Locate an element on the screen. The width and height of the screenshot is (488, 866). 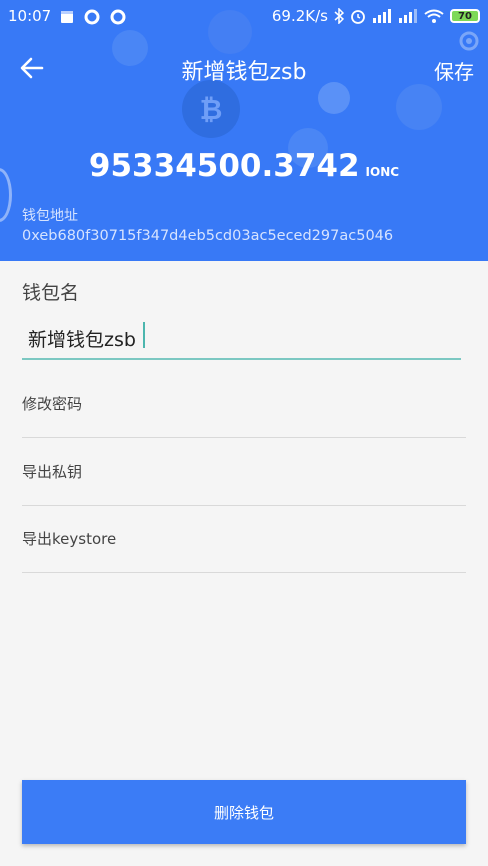
delete-wallet-button: 删除钱包 is located at coordinates (244, 812).